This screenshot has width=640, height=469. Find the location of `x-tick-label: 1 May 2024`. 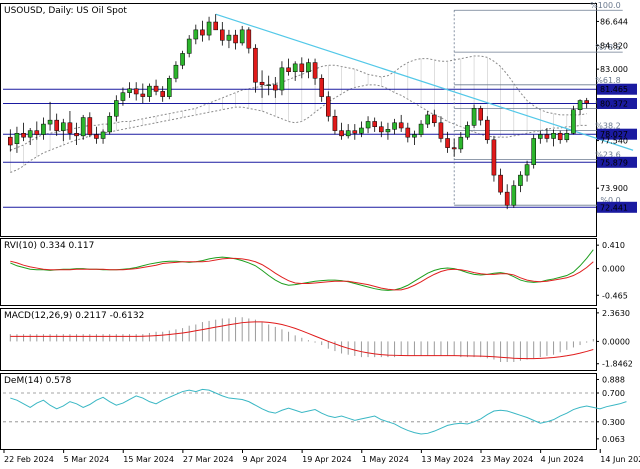

x-tick-label: 1 May 2024 is located at coordinates (385, 459).